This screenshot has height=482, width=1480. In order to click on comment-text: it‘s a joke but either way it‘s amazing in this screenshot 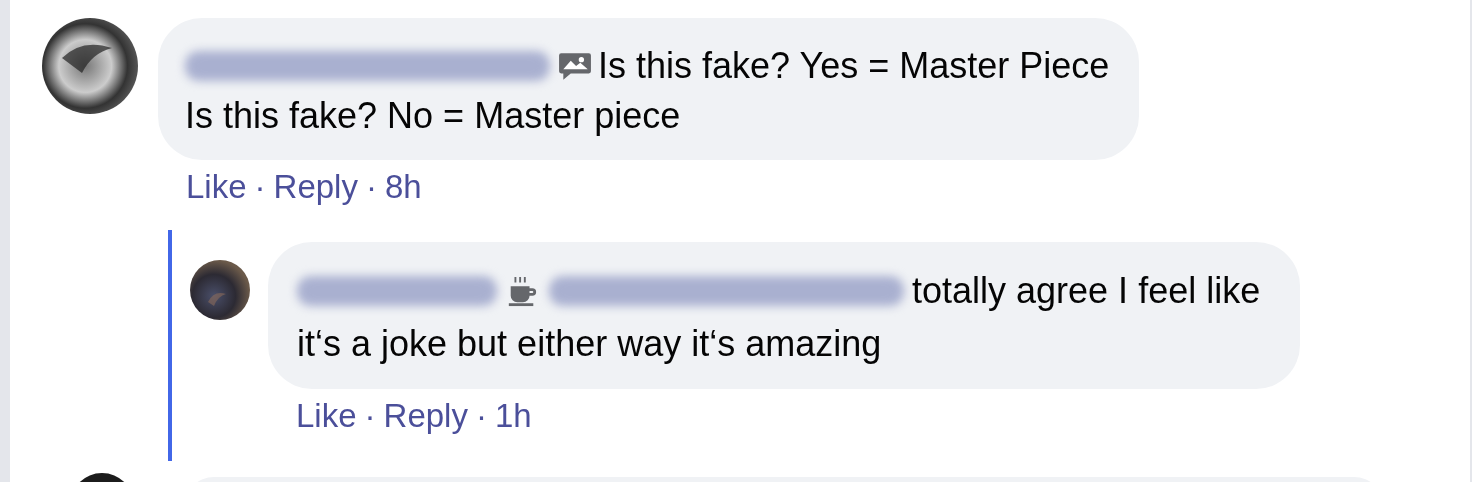, I will do `click(589, 343)`.